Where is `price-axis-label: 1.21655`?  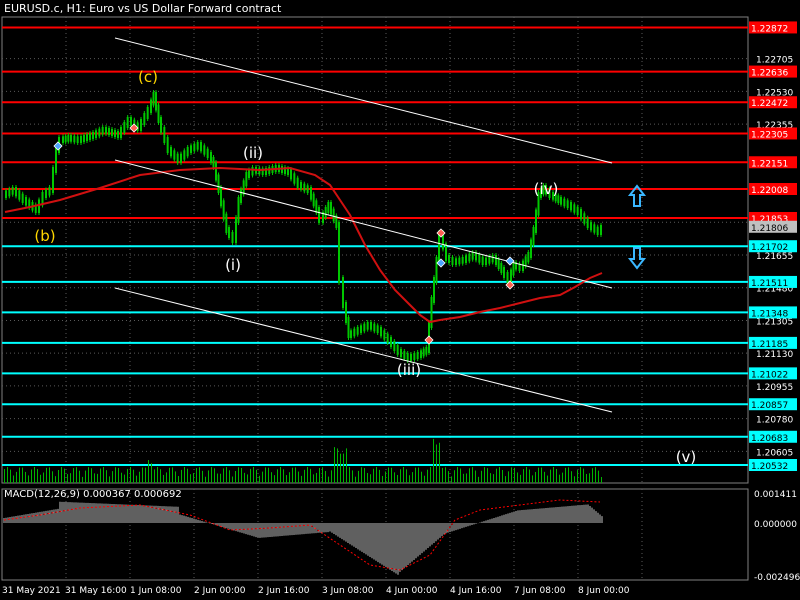
price-axis-label: 1.21655 is located at coordinates (774, 257).